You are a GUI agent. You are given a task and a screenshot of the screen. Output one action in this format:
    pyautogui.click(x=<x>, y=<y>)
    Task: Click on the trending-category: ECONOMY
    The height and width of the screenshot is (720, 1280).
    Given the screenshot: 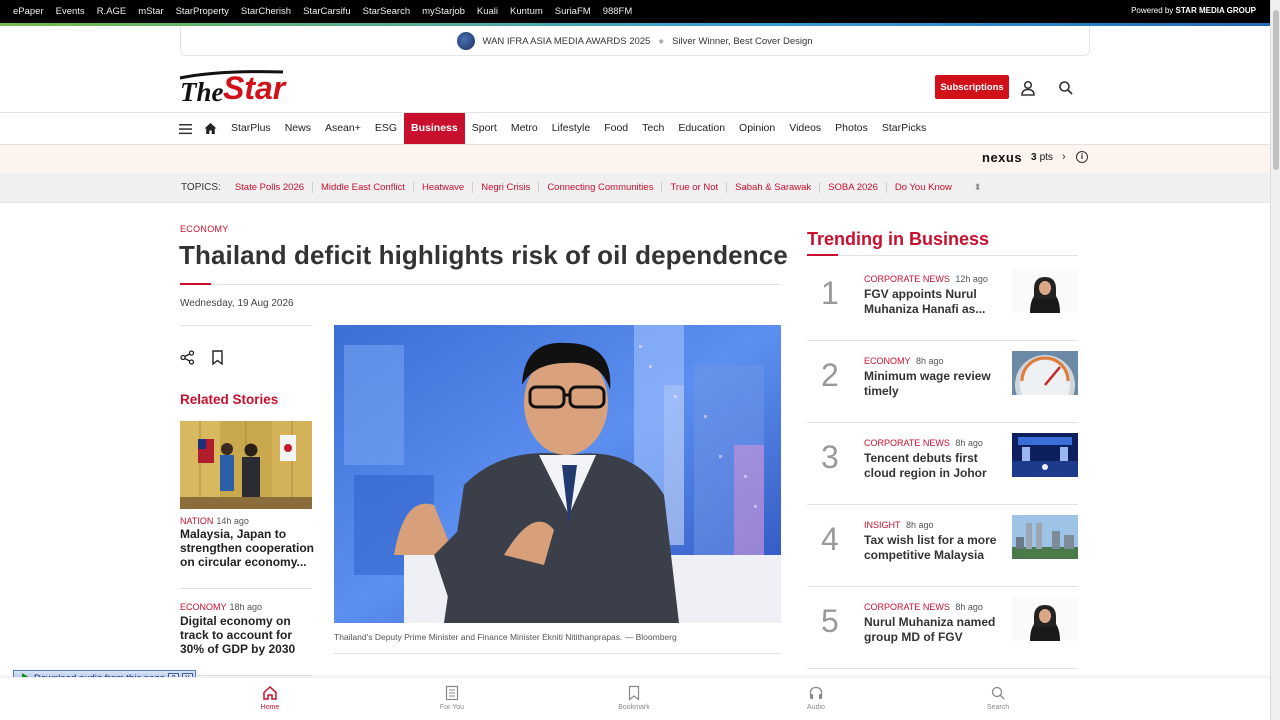 What is the action you would take?
    pyautogui.click(x=887, y=361)
    